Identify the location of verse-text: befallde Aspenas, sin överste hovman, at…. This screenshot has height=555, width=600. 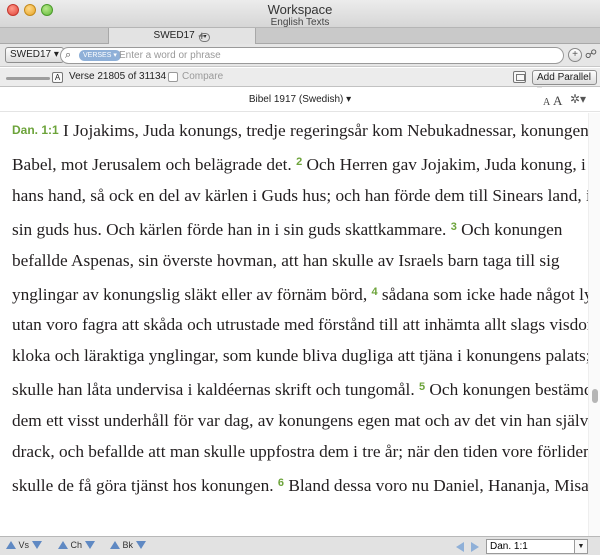
(286, 260).